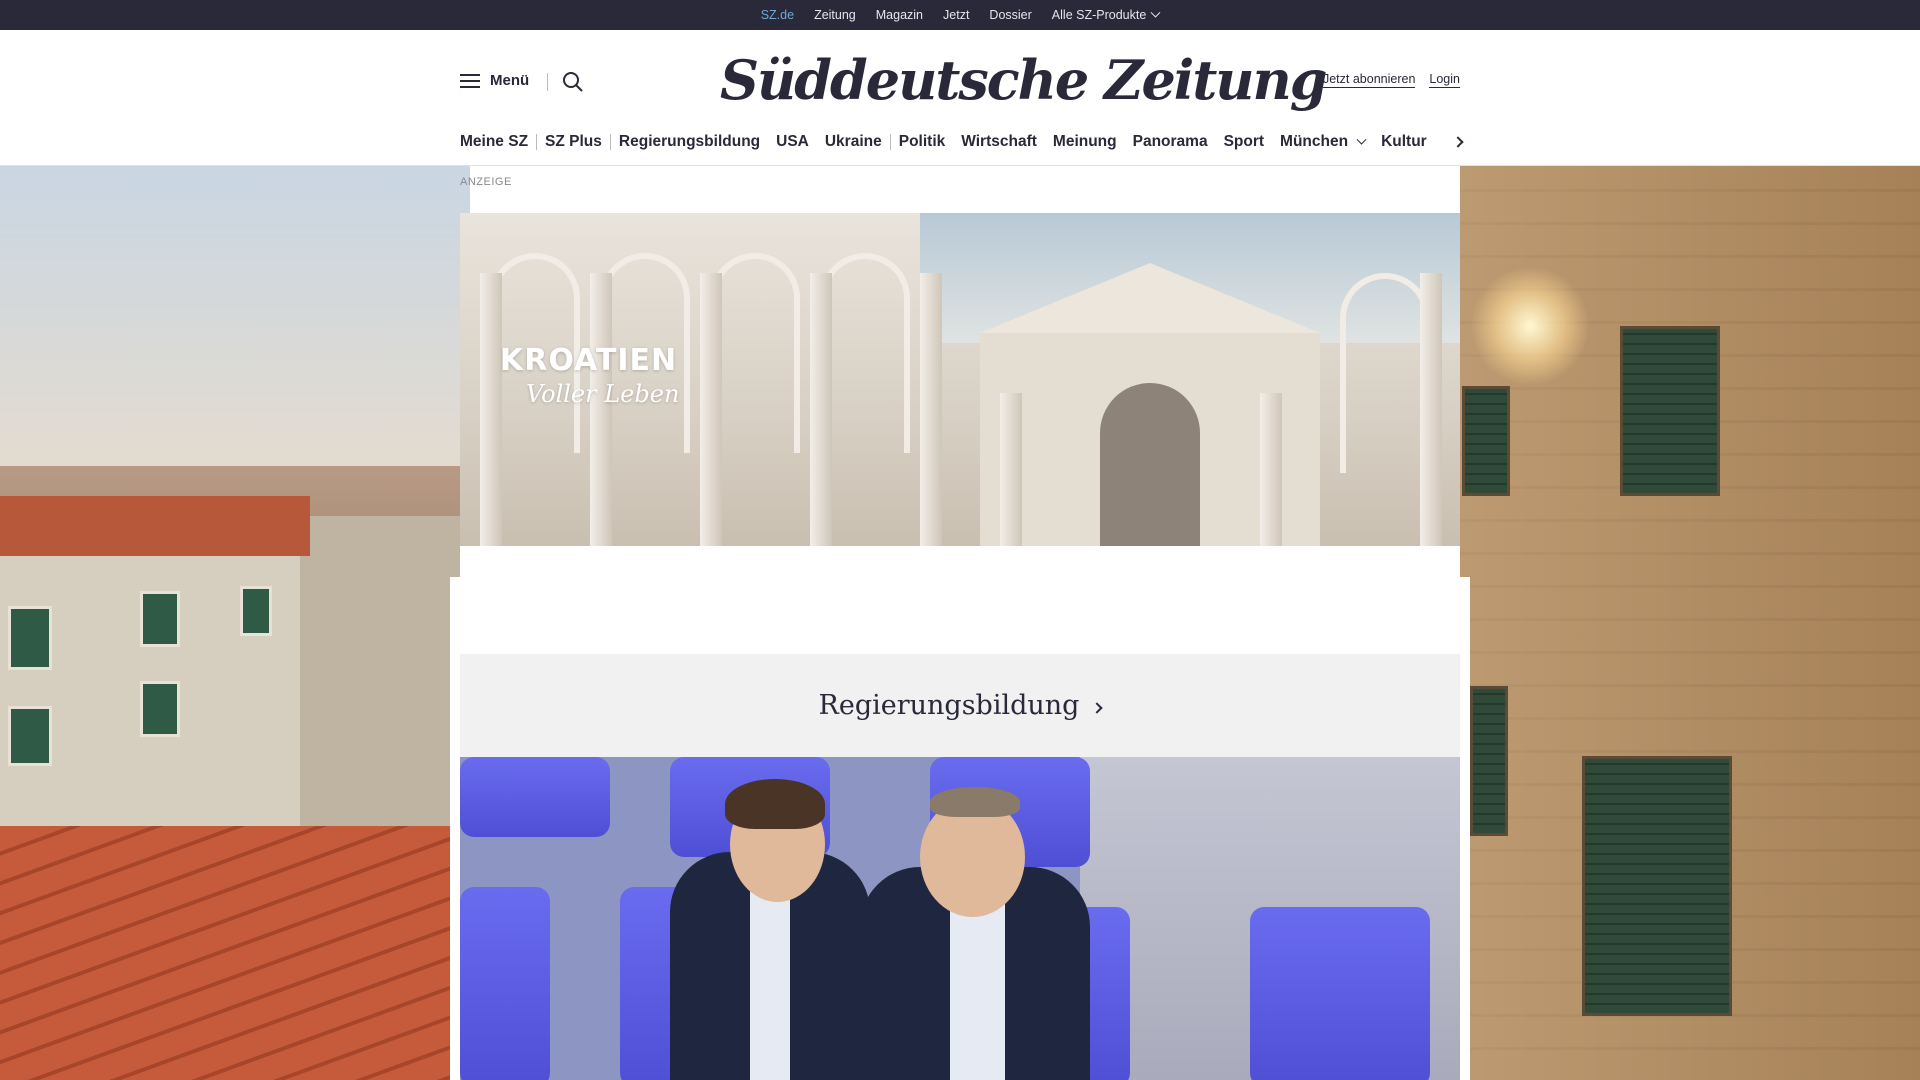 Image resolution: width=1920 pixels, height=1080 pixels. What do you see at coordinates (1244, 142) in the screenshot?
I see `nav-item-sport: Sport` at bounding box center [1244, 142].